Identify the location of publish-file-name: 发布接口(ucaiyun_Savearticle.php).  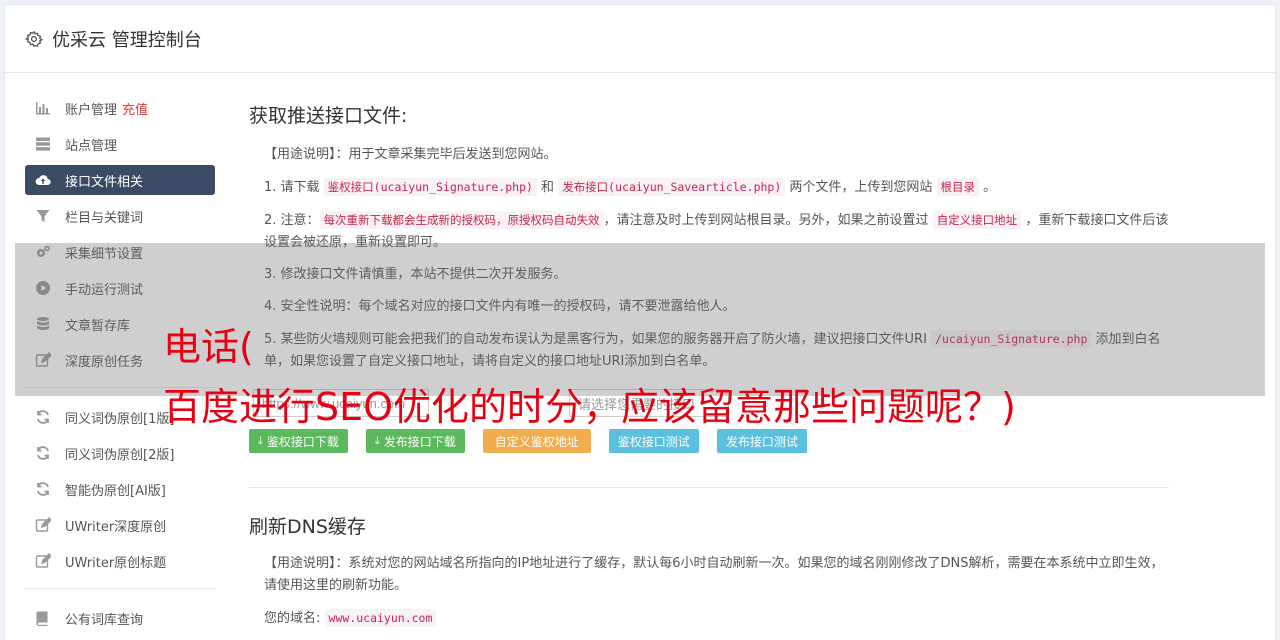
(672, 187).